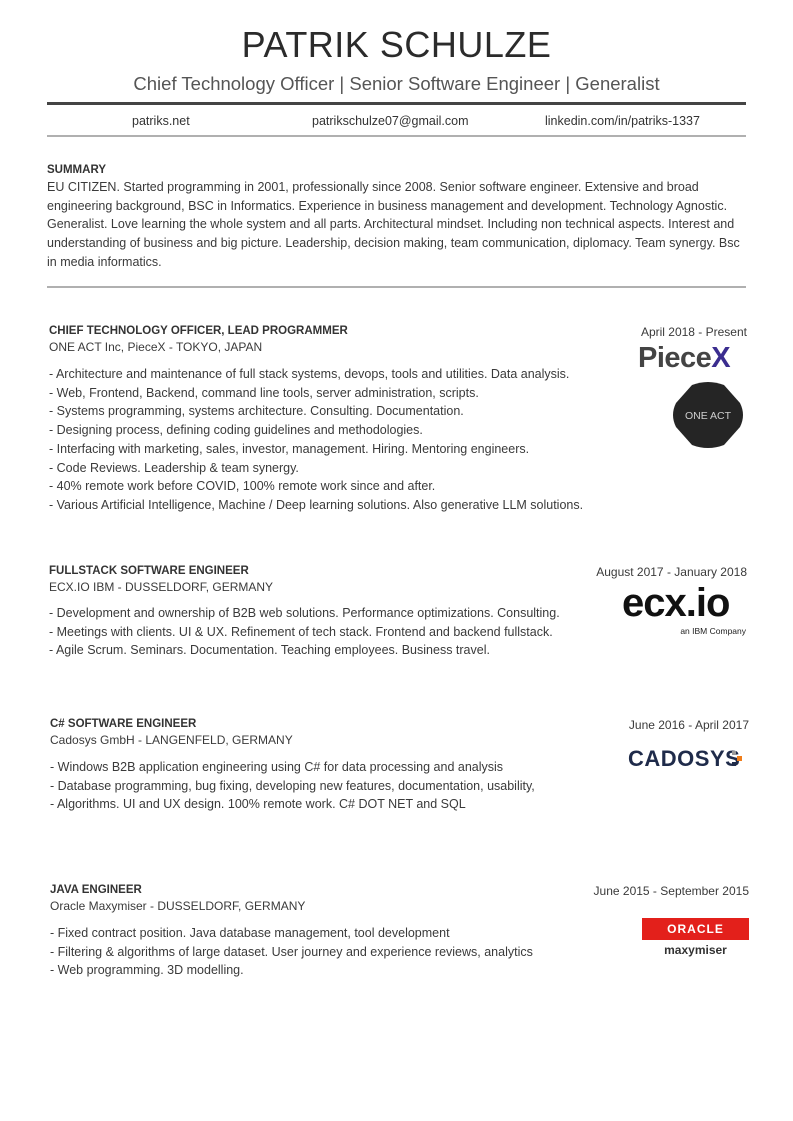 Image resolution: width=793 pixels, height=1121 pixels. Describe the element at coordinates (396, 44) in the screenshot. I see `candidate-name: PATRIK SCHULZE` at that location.